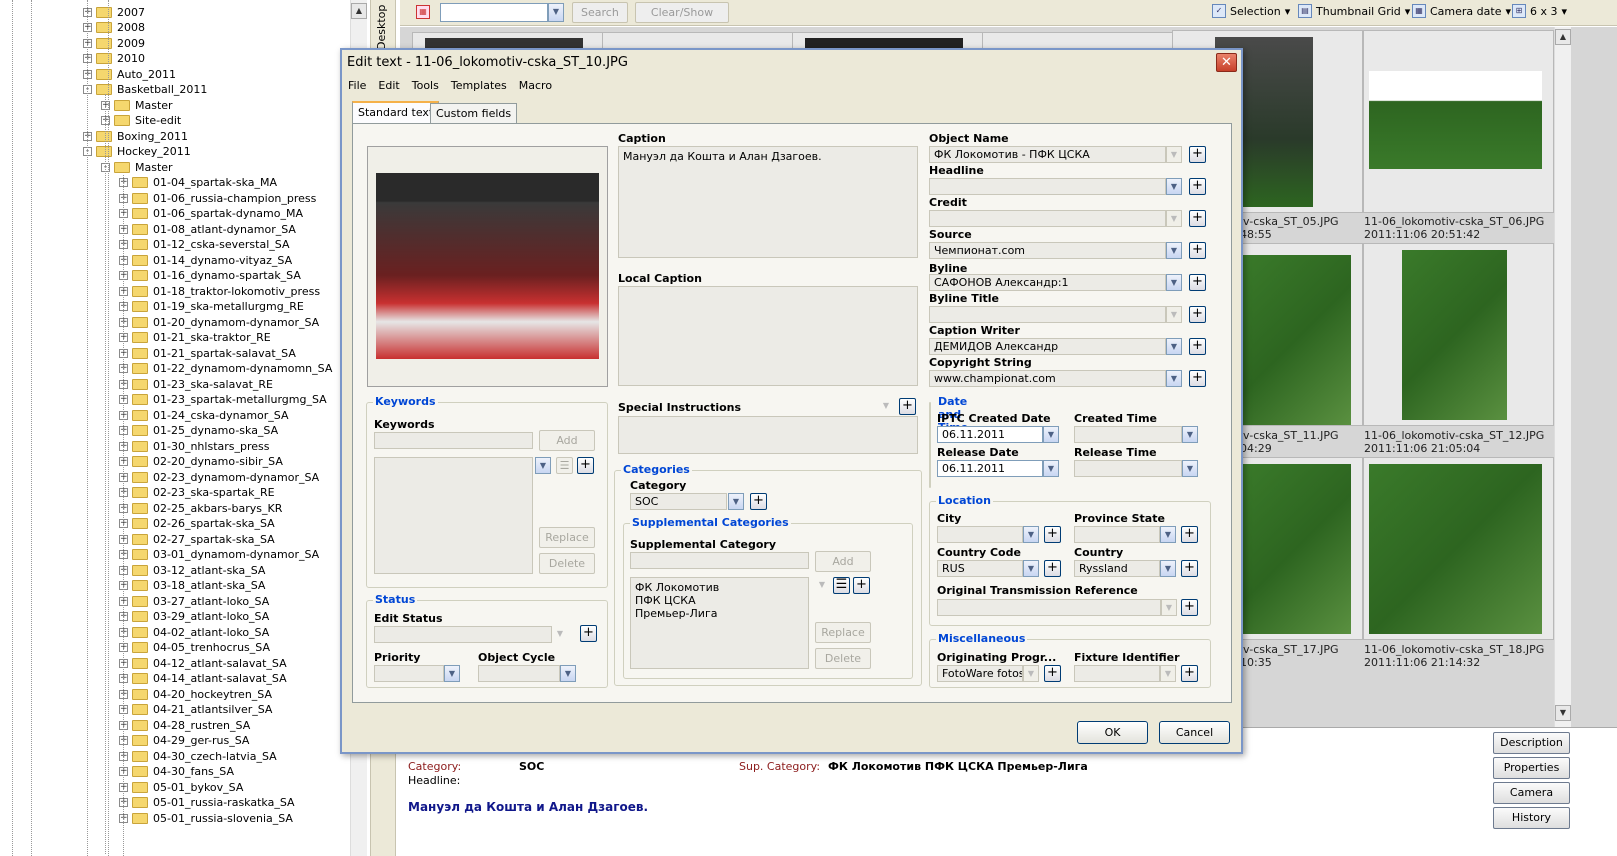 The image size is (1617, 856). Describe the element at coordinates (719, 587) in the screenshot. I see `list-item: ФК Локомотив` at that location.